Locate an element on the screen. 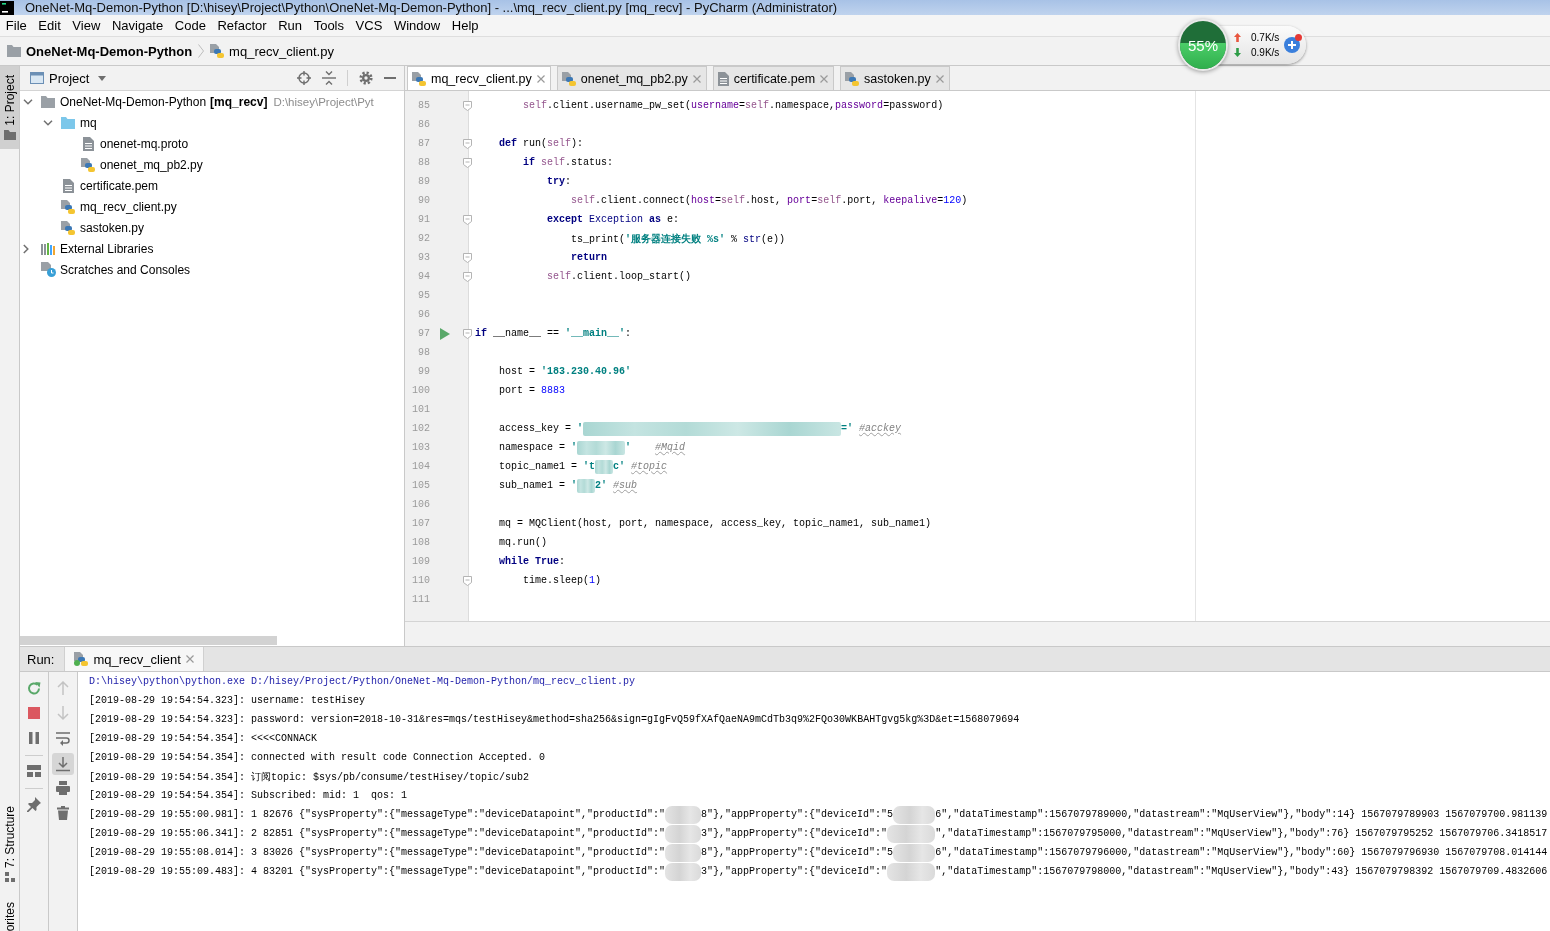 This screenshot has height=931, width=1550. download-arrow-icon is located at coordinates (1237, 52).